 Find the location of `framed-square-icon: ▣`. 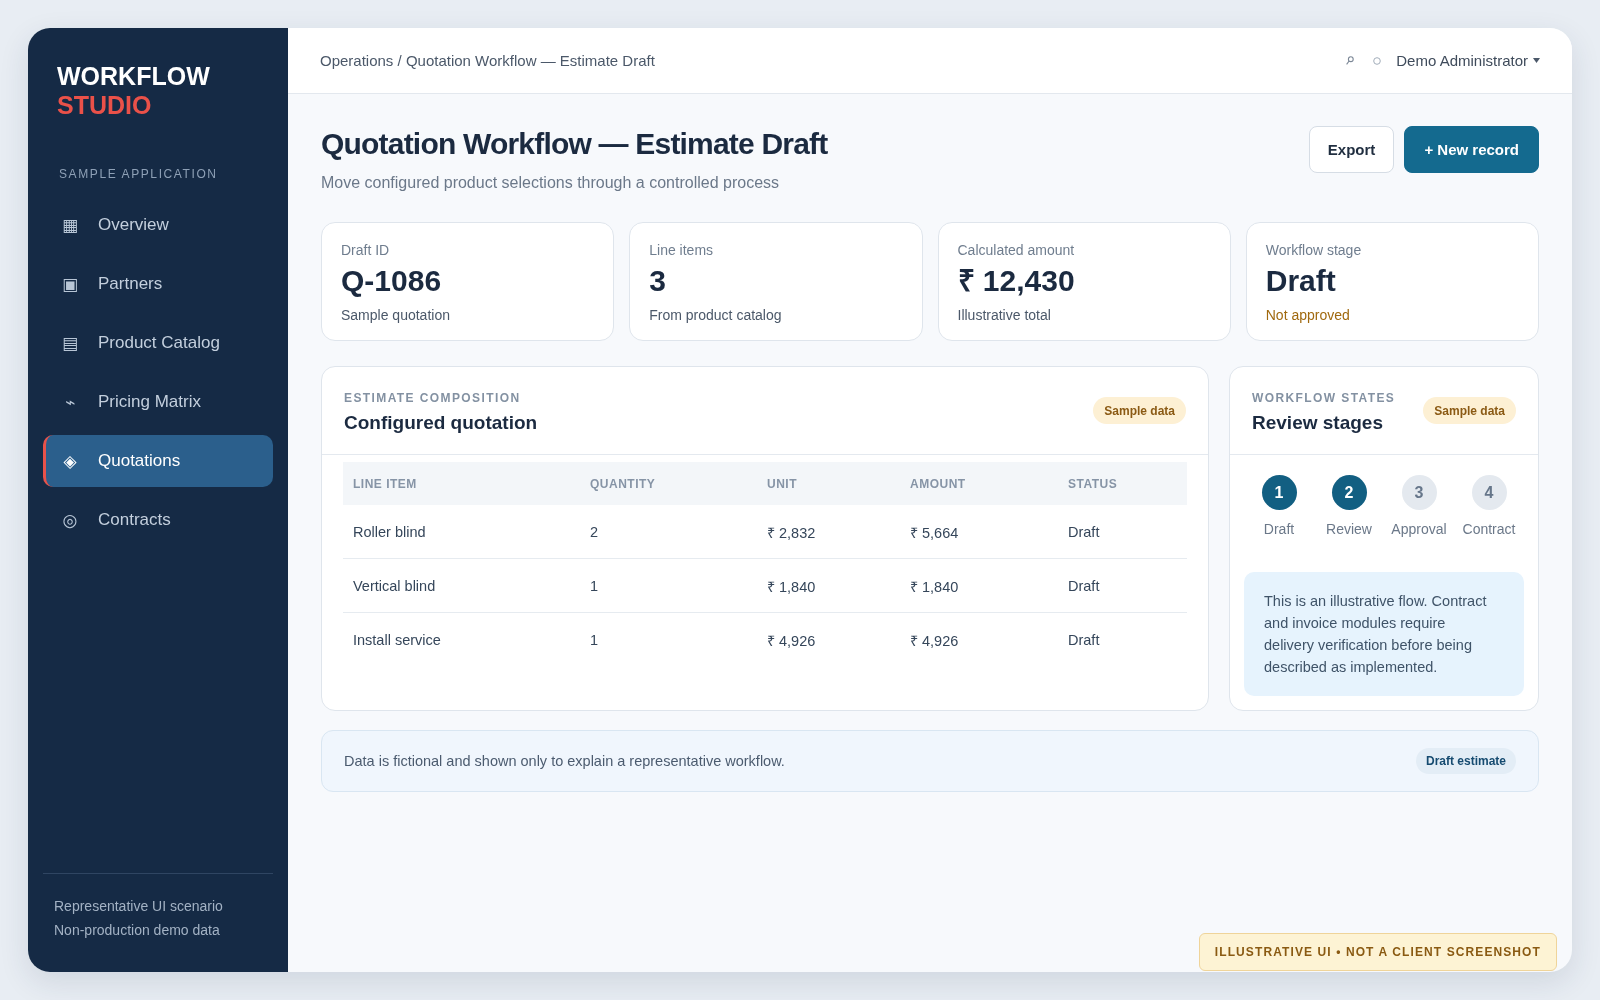

framed-square-icon: ▣ is located at coordinates (70, 284).